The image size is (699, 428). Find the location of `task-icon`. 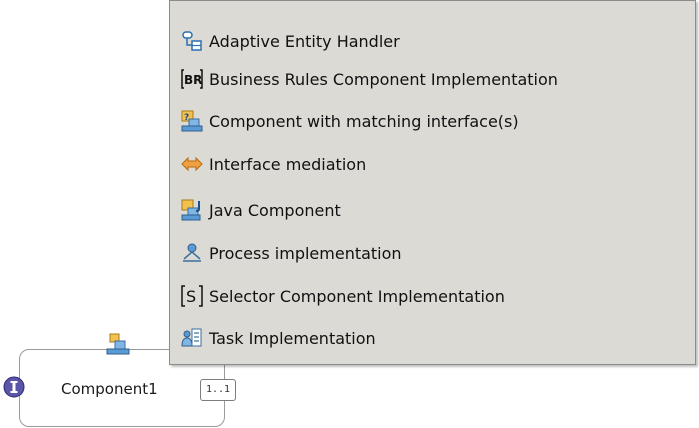

task-icon is located at coordinates (192, 338).